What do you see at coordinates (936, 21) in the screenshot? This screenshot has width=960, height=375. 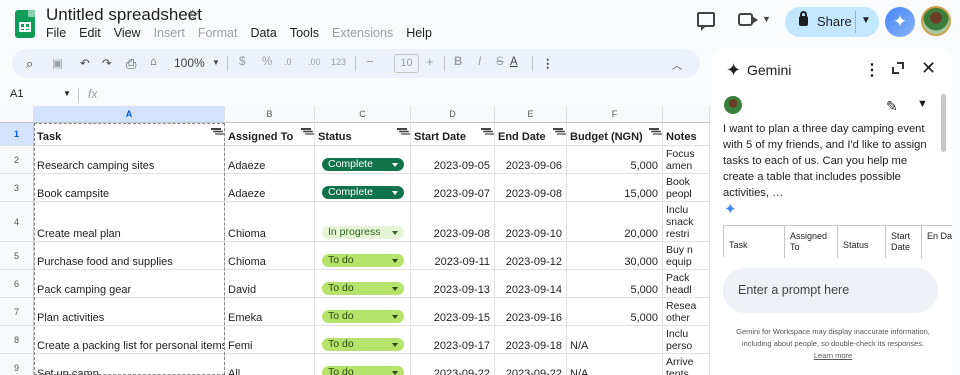 I see `avatar` at bounding box center [936, 21].